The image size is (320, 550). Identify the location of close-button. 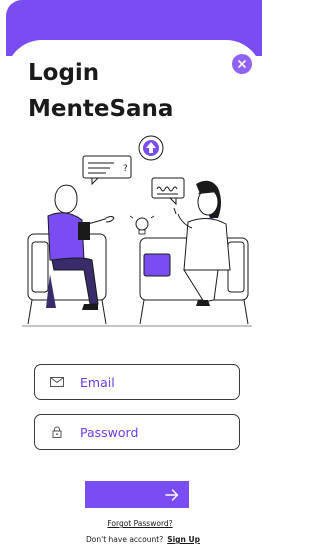
(242, 64).